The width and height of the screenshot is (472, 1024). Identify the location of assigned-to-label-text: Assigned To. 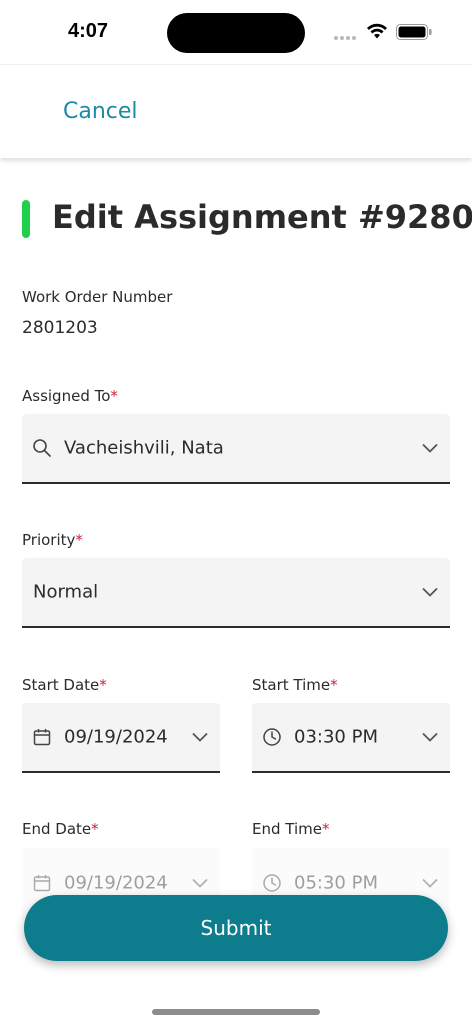
(66, 396).